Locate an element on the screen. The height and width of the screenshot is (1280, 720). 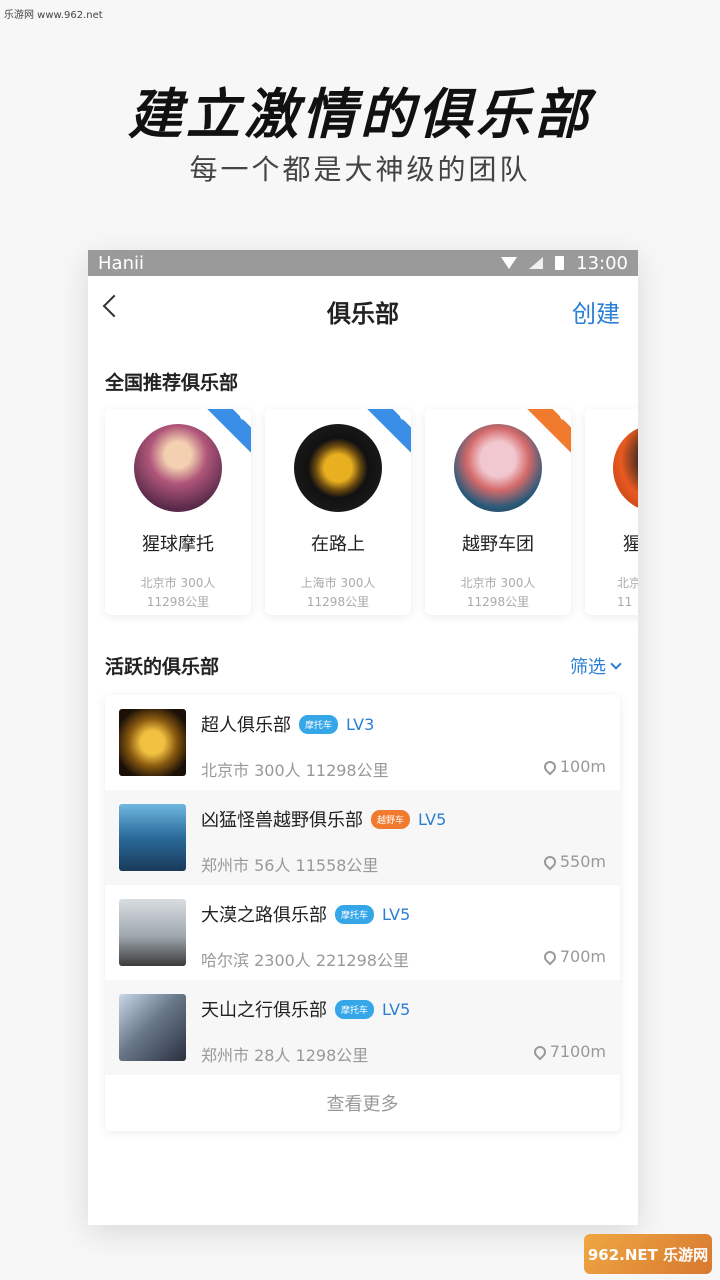
status-bar: Hanii 13:00 is located at coordinates (363, 263).